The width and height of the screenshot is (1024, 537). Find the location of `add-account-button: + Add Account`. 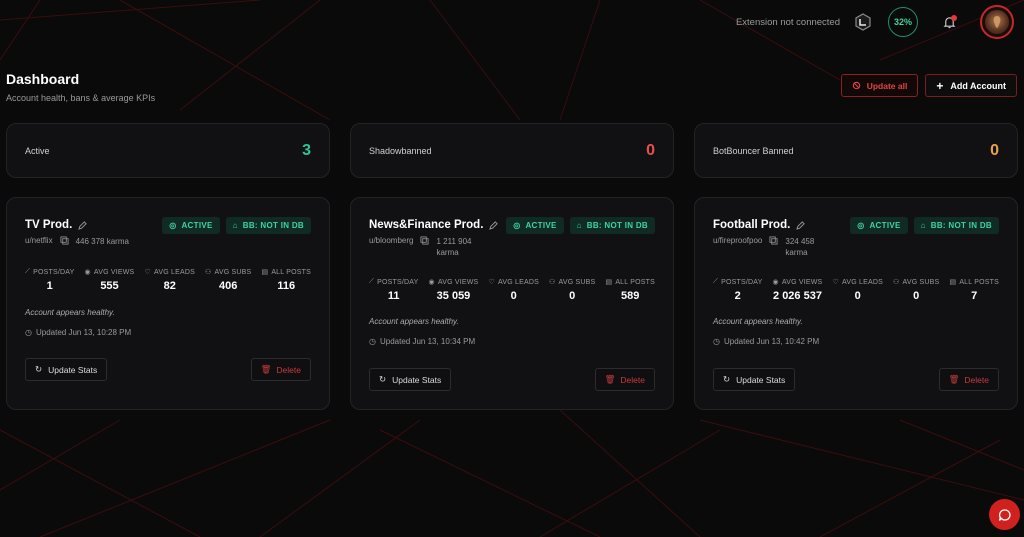

add-account-button: + Add Account is located at coordinates (971, 85).